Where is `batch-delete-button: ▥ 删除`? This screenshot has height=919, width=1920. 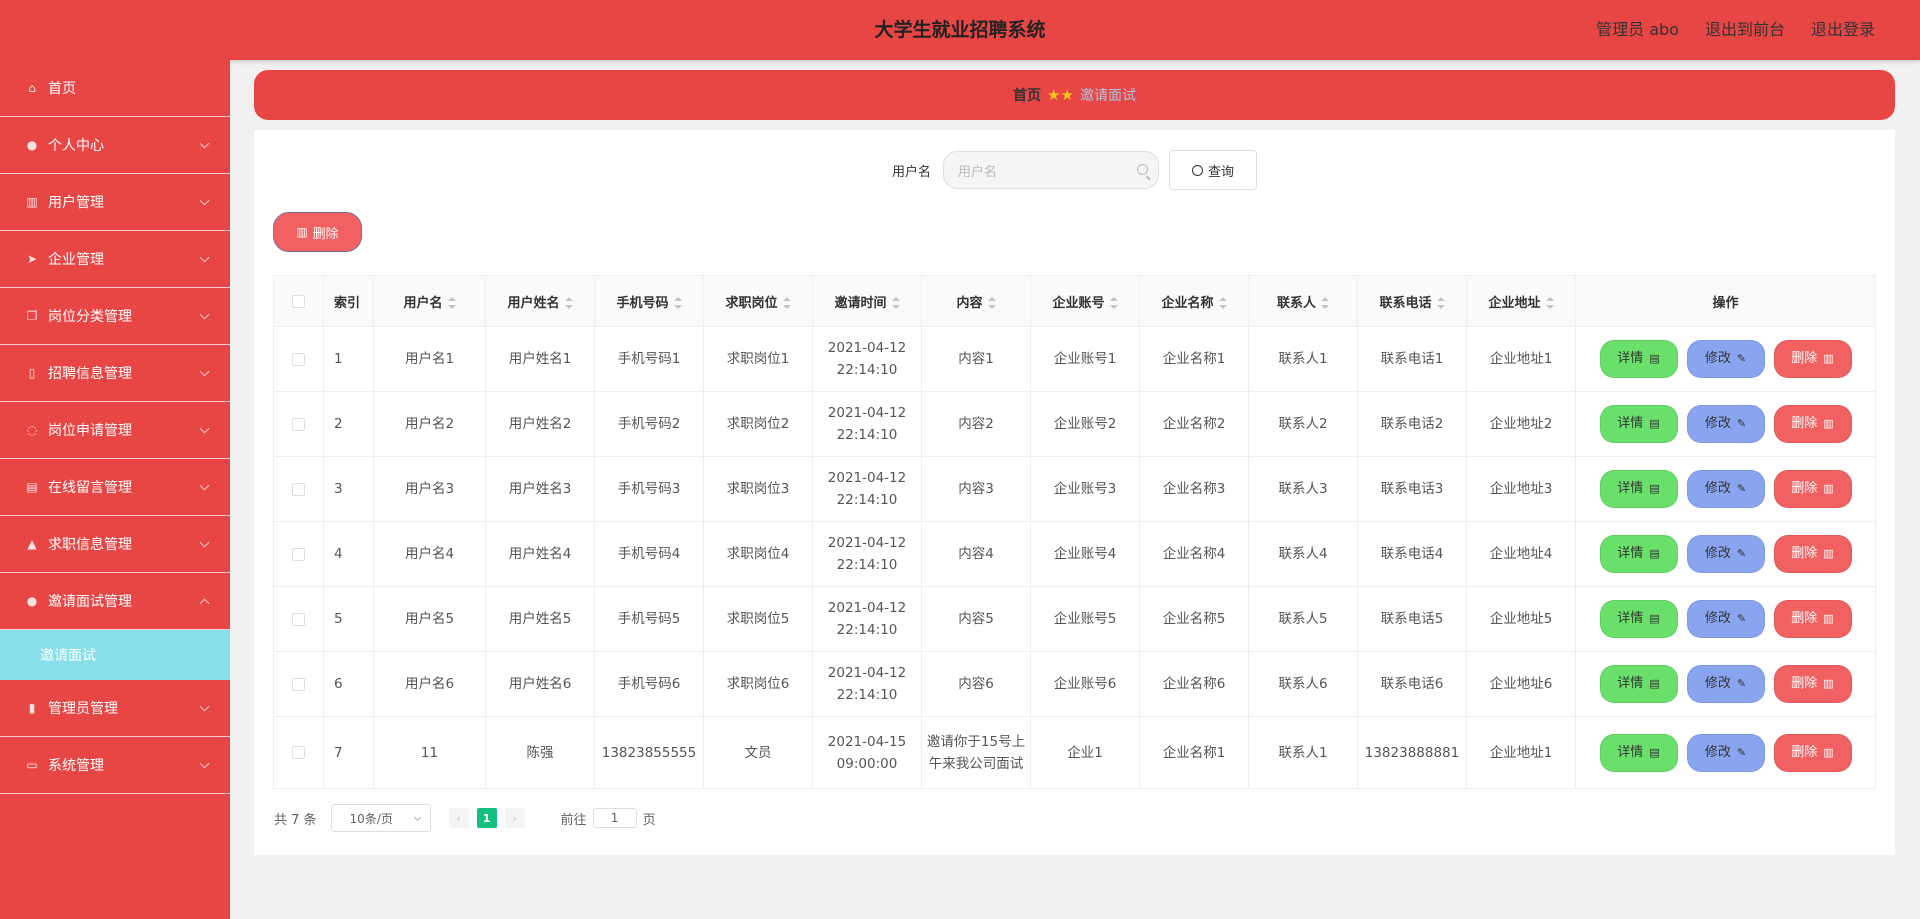
batch-delete-button: ▥ 删除 is located at coordinates (317, 232).